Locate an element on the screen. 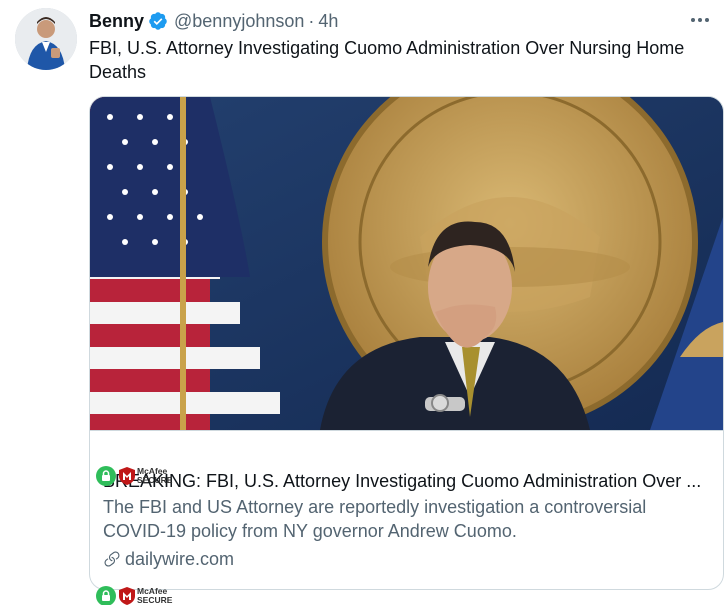 Image resolution: width=728 pixels, height=605 pixels. card-domain: dailywire.com is located at coordinates (408, 559).